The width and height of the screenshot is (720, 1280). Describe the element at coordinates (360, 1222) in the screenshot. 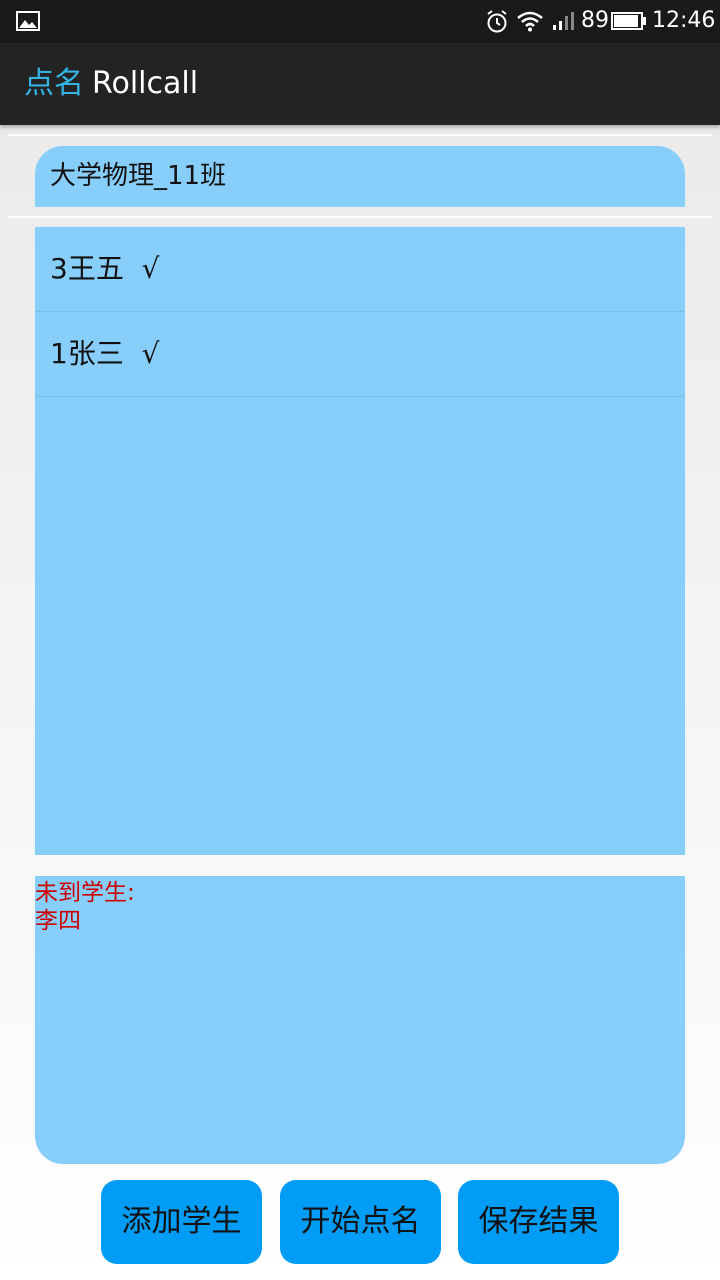

I see `start-rollcall-button: 开始点名` at that location.